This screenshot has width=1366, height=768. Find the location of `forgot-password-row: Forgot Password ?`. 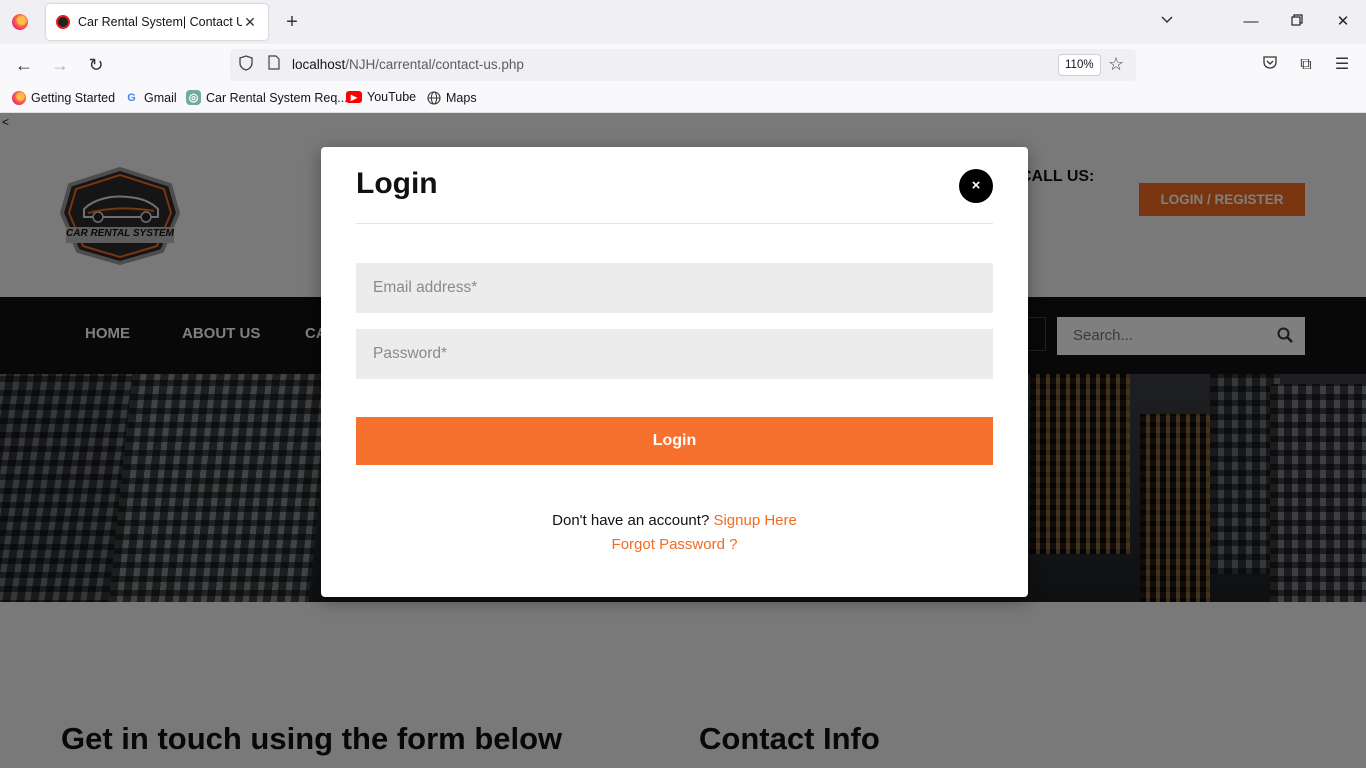

forgot-password-row: Forgot Password ? is located at coordinates (674, 544).